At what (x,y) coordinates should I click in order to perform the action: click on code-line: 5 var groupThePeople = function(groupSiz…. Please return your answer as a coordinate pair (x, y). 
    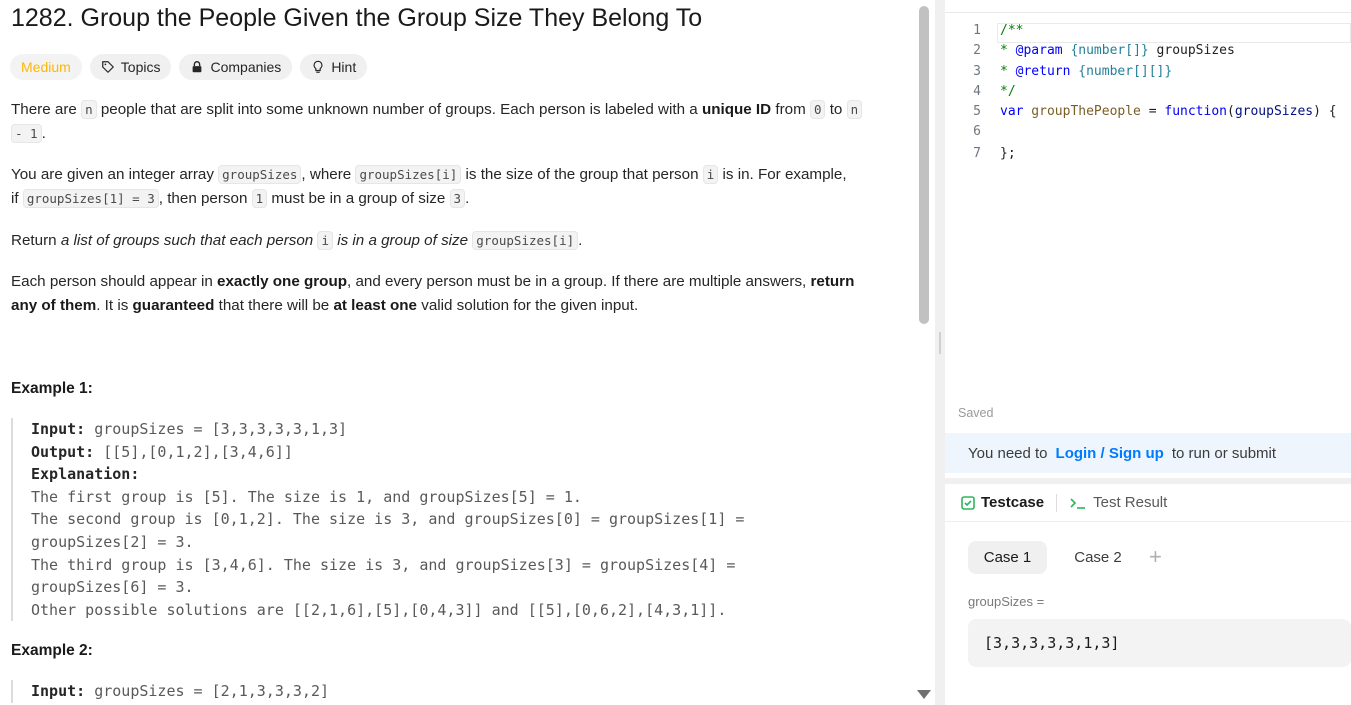
    Looking at the image, I should click on (1148, 112).